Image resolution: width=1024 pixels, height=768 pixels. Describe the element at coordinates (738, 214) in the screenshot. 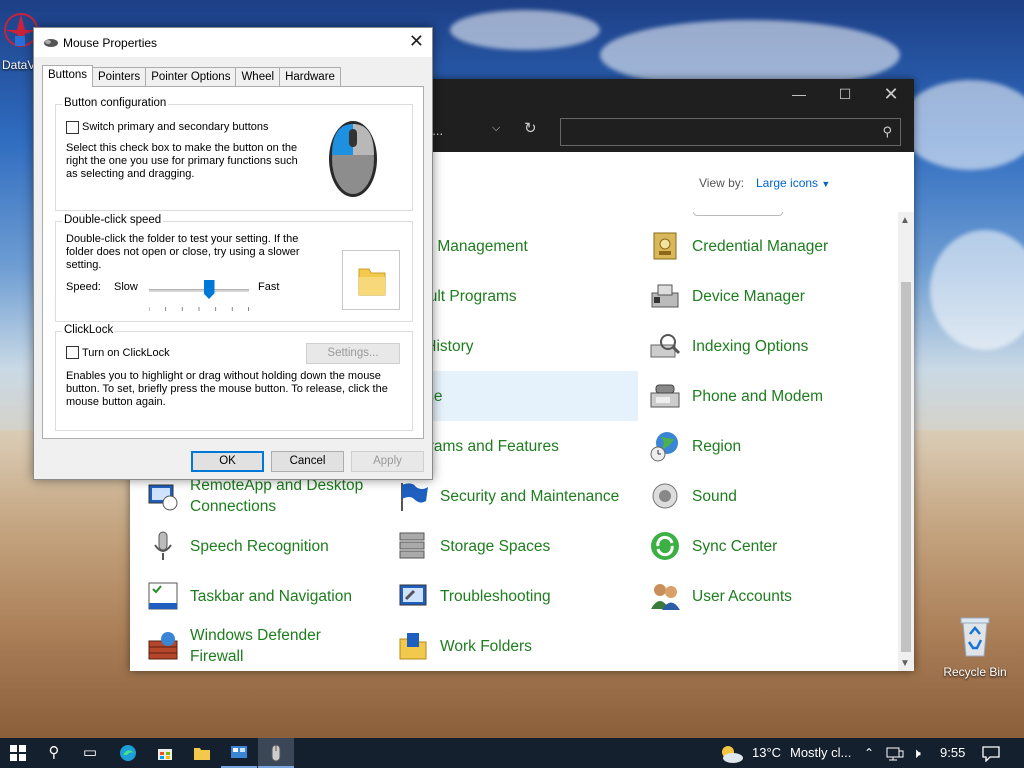

I see `partial-item-icon` at that location.